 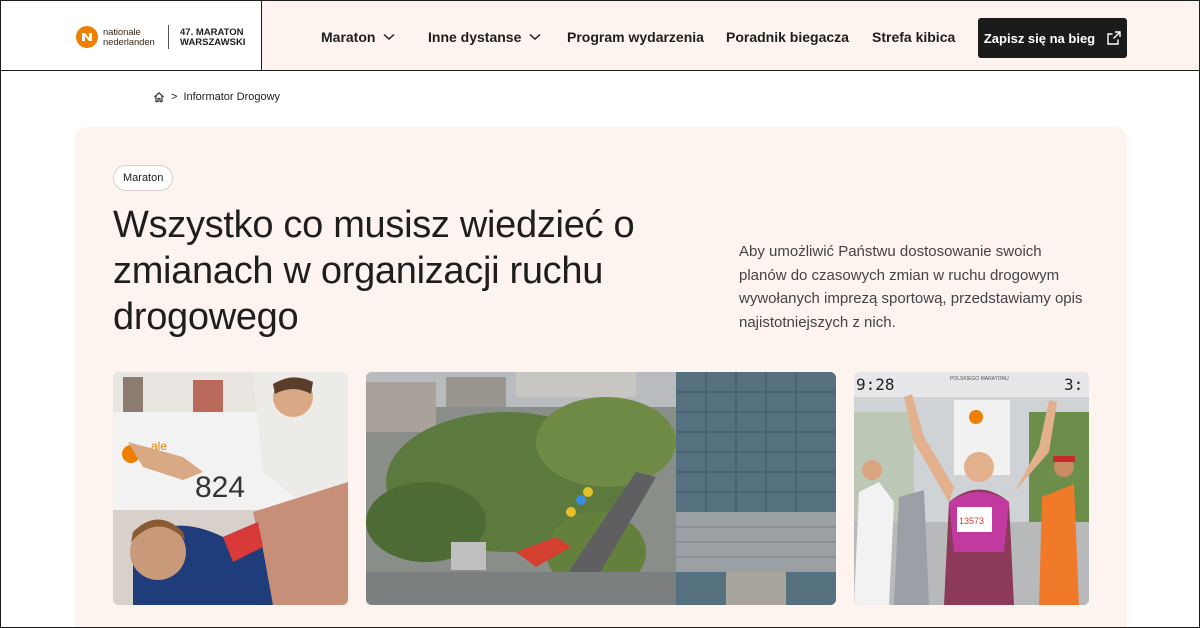 I want to click on runner-bib: 13573, so click(x=971, y=521).